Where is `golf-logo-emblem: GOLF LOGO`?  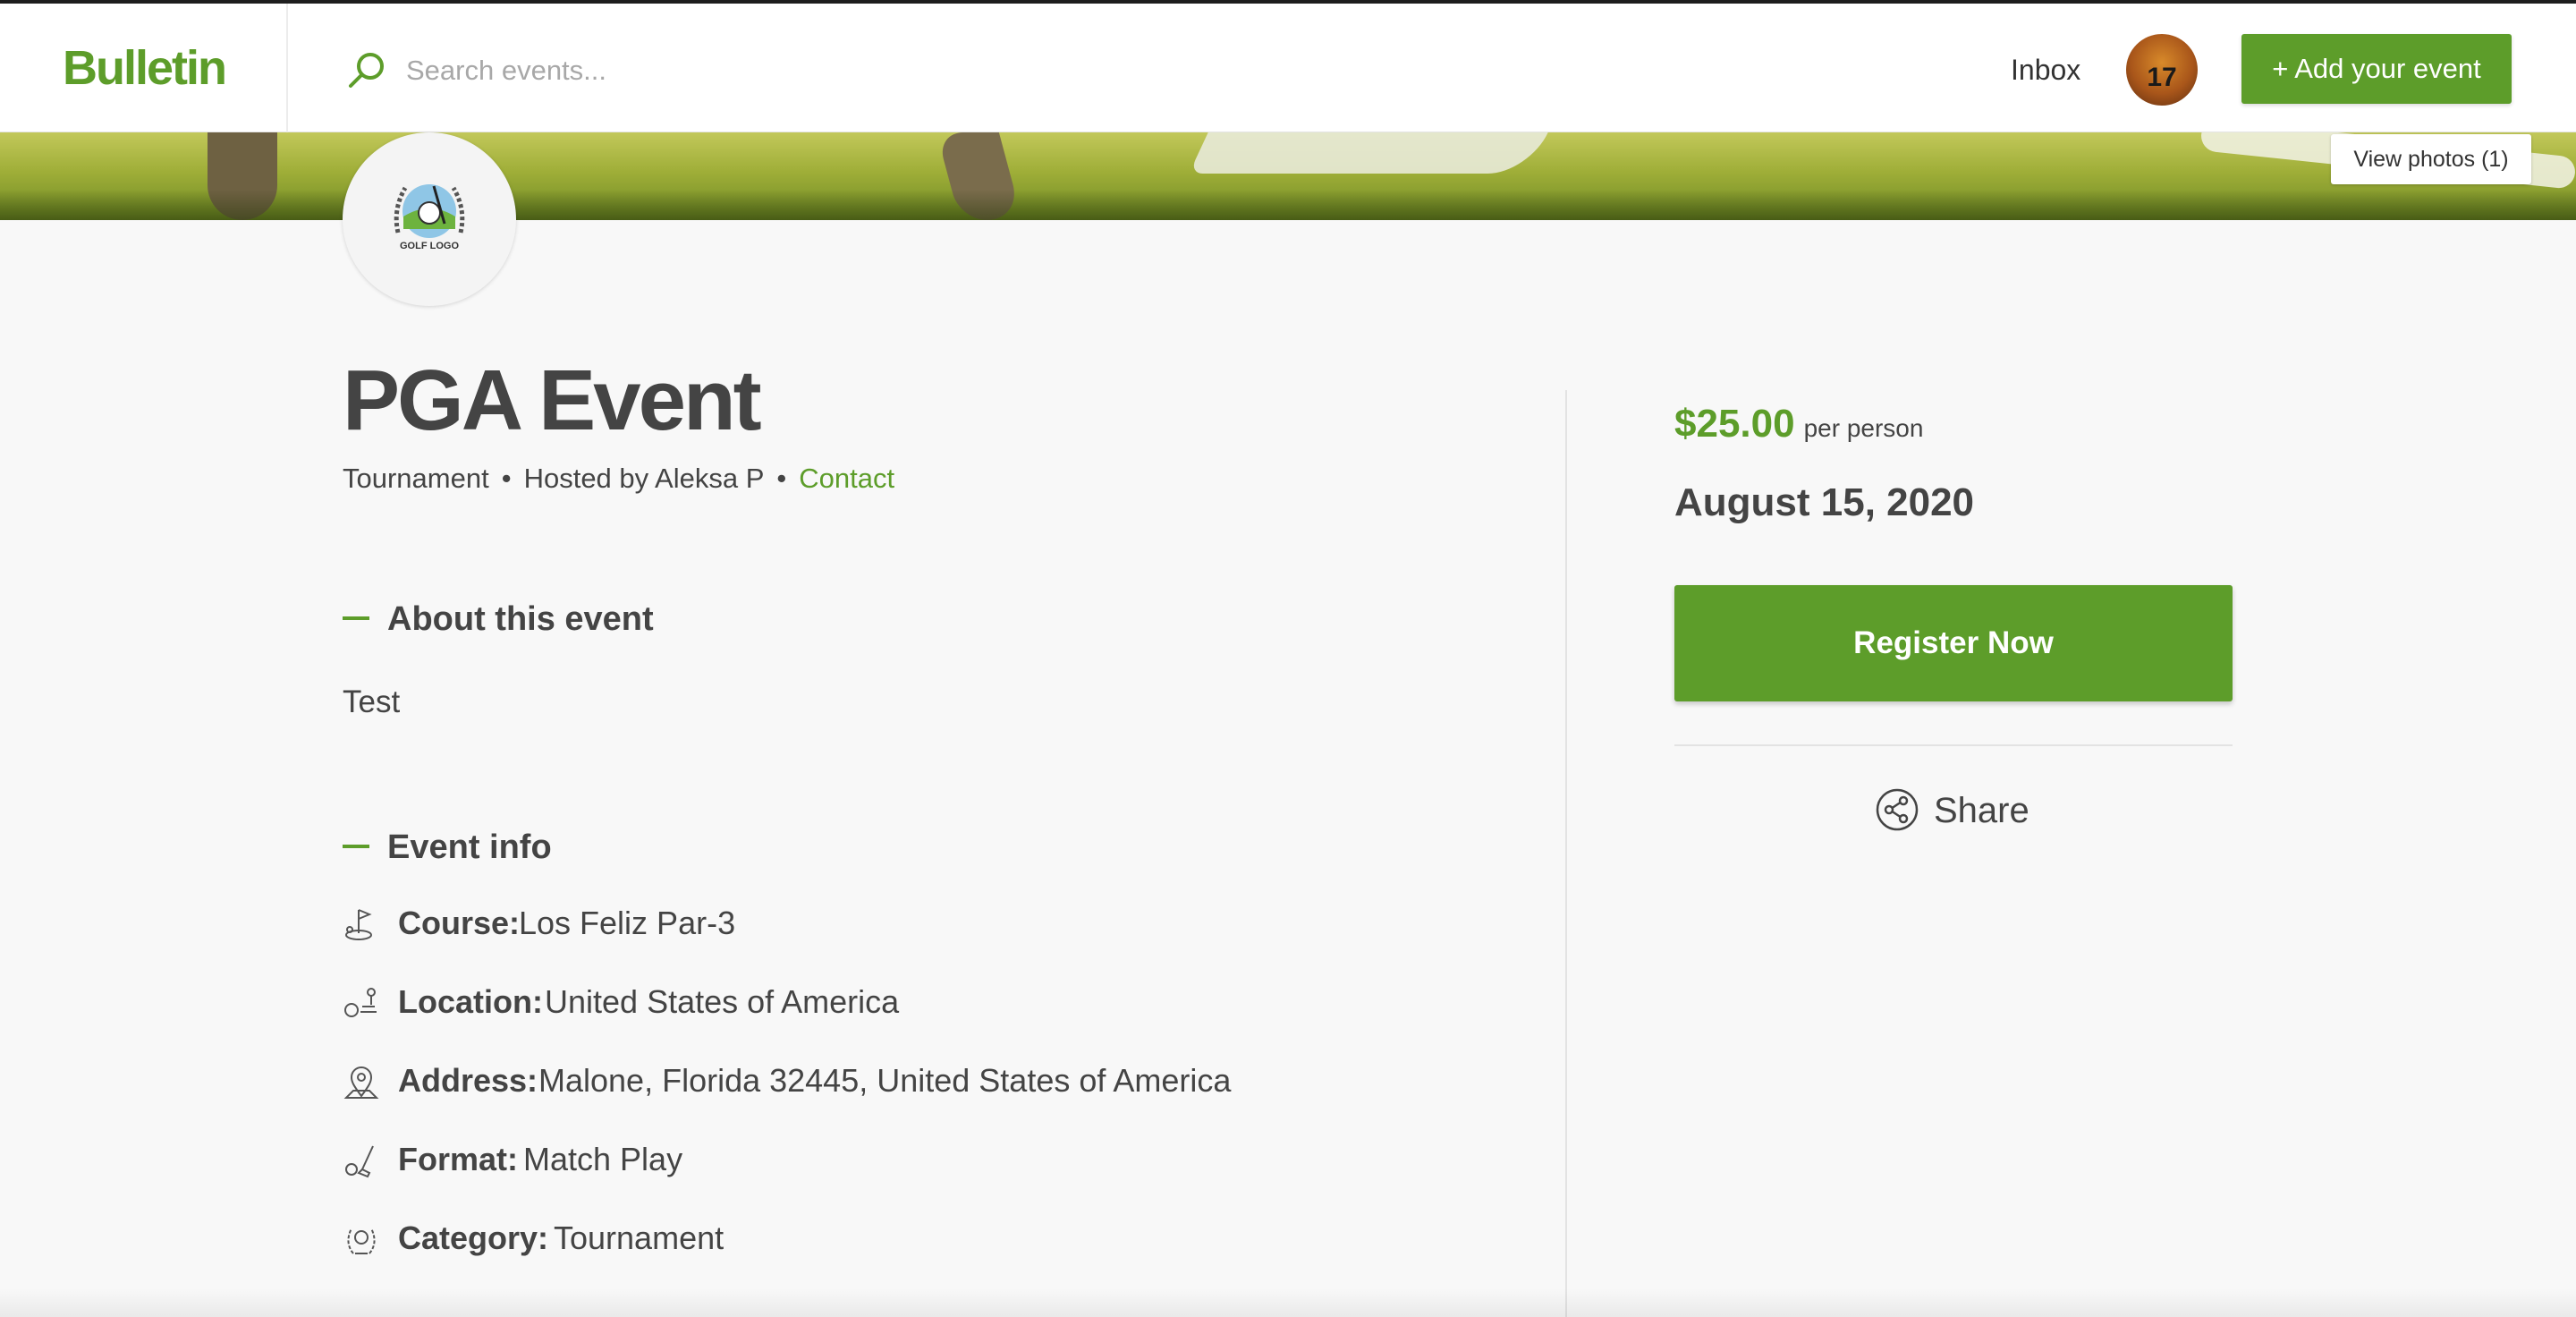 golf-logo-emblem: GOLF LOGO is located at coordinates (429, 217).